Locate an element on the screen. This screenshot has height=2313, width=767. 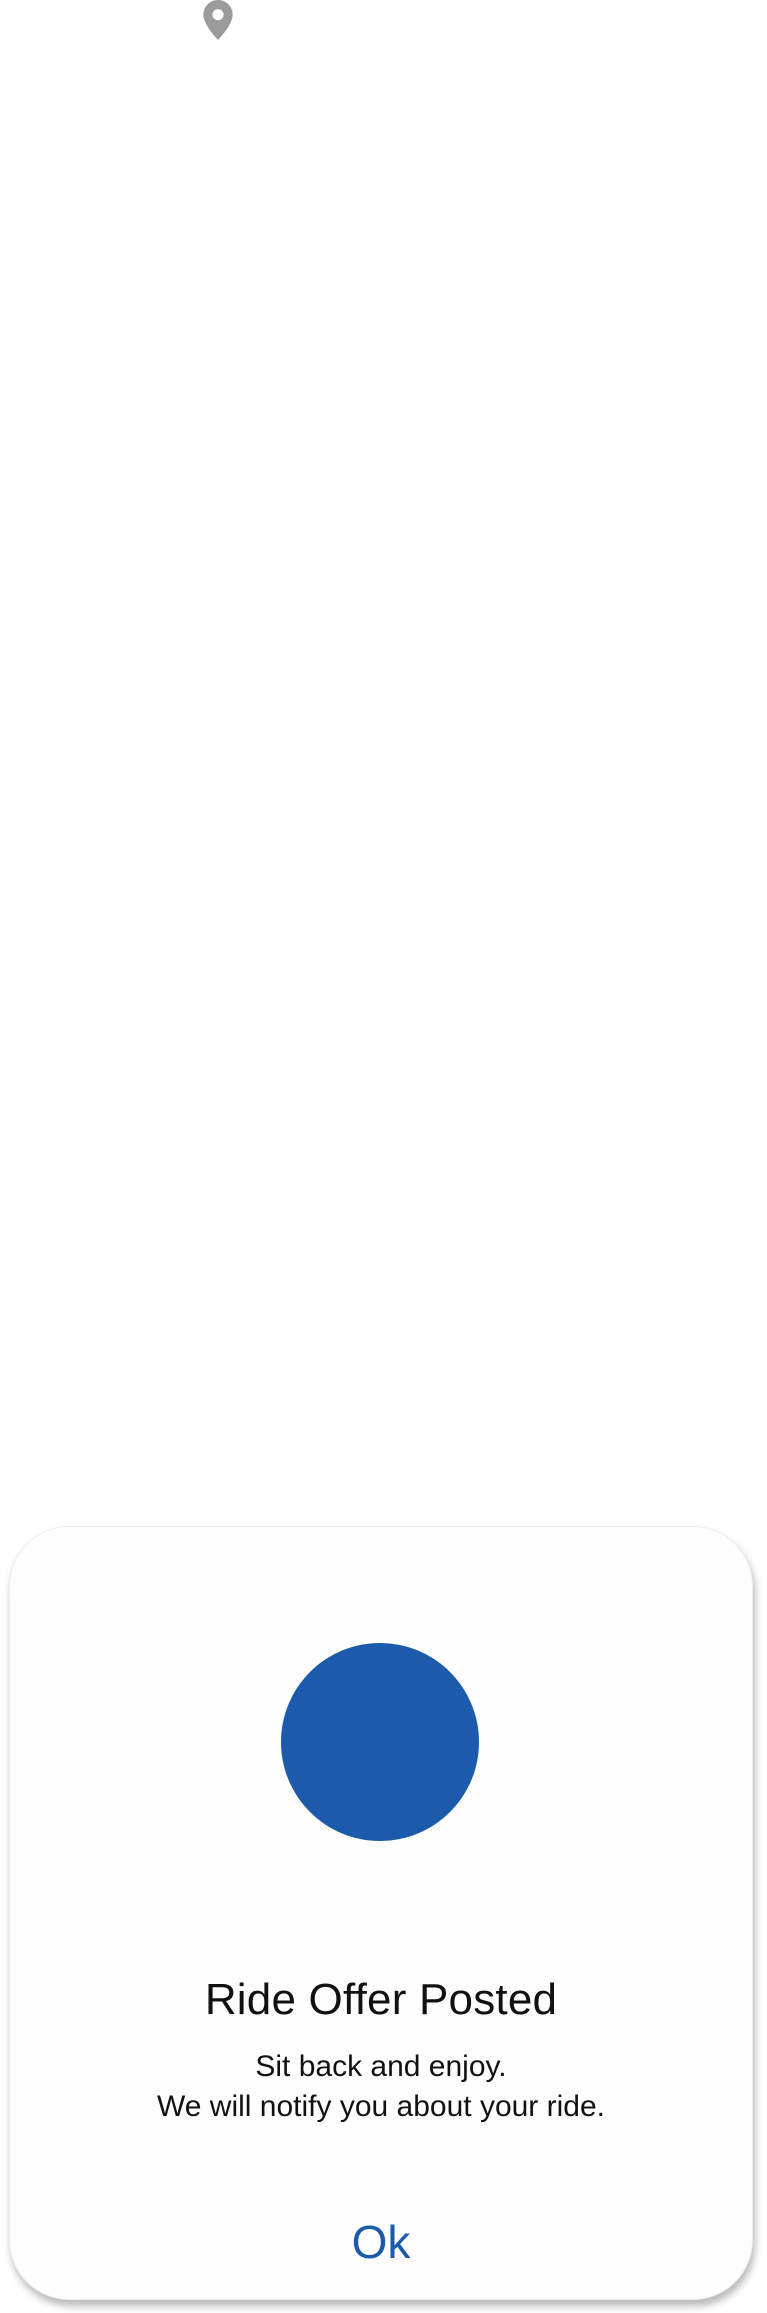
status-circle-icon is located at coordinates (380, 1742).